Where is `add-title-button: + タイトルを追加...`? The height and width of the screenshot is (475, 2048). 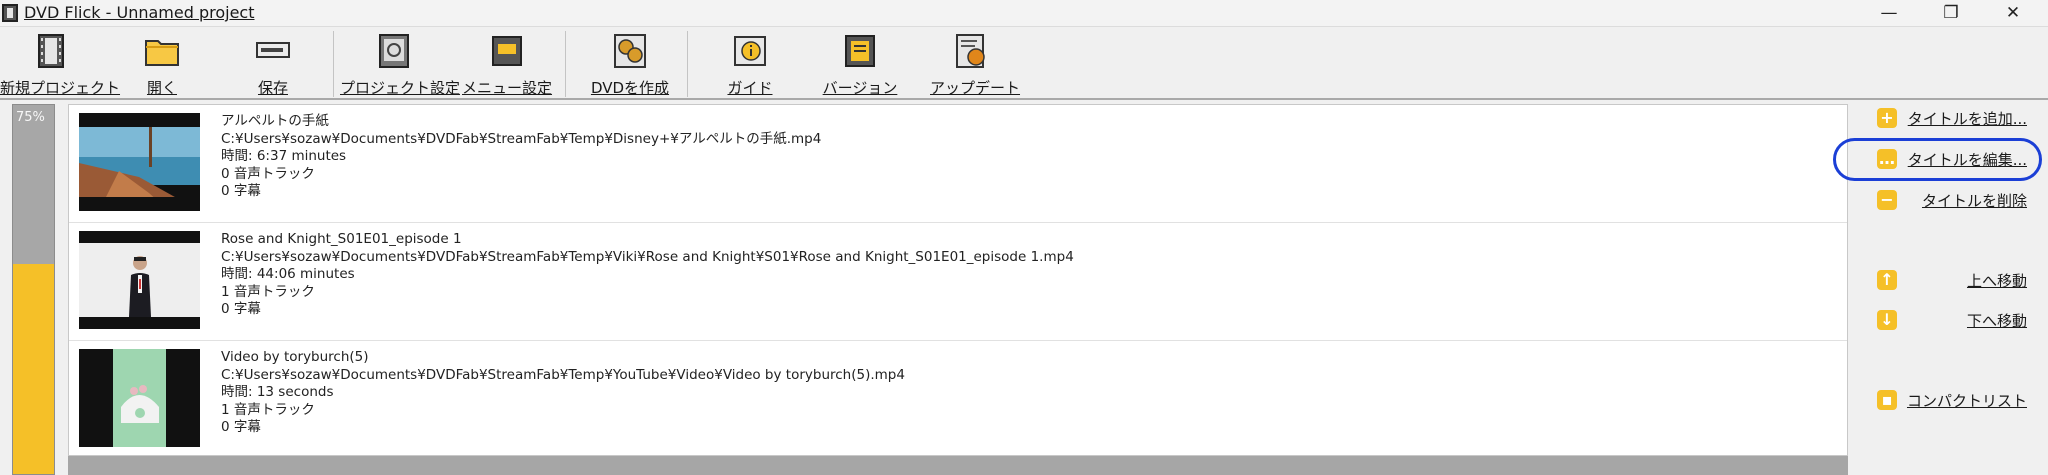
add-title-button: + タイトルを追加... is located at coordinates (1952, 118).